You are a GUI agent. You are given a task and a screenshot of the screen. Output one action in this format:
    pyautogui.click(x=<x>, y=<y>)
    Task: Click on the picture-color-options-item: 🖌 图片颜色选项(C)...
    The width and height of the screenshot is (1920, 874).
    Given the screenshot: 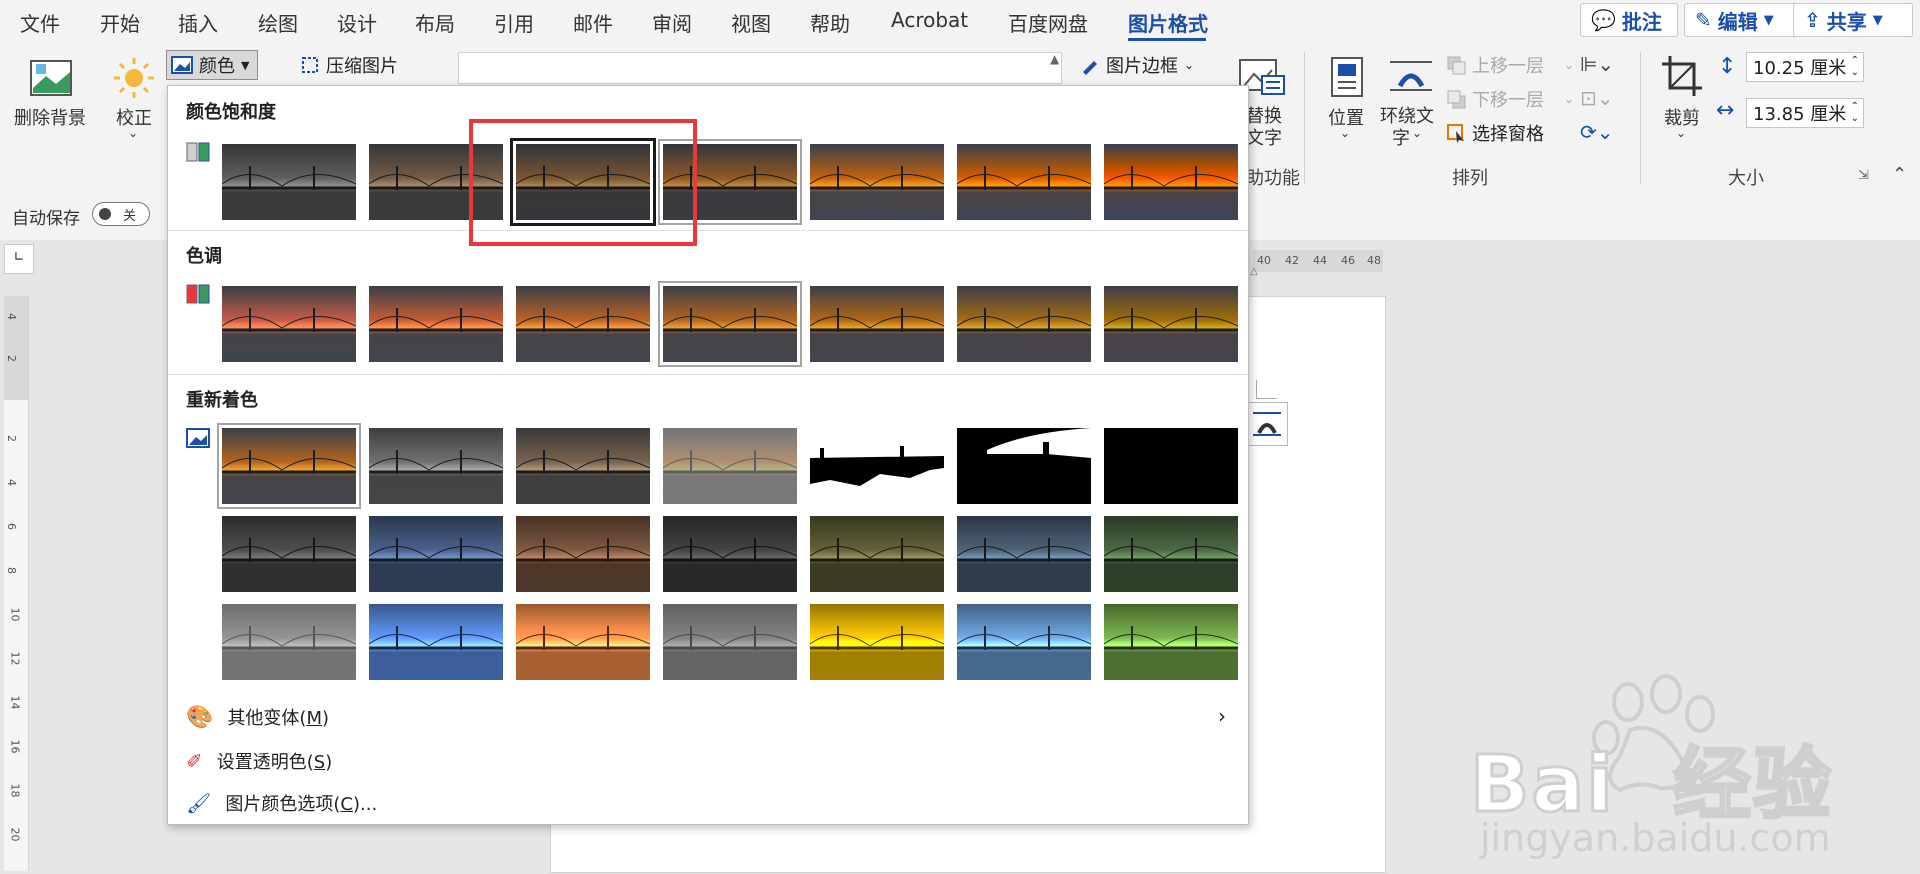 What is the action you would take?
    pyautogui.click(x=281, y=803)
    